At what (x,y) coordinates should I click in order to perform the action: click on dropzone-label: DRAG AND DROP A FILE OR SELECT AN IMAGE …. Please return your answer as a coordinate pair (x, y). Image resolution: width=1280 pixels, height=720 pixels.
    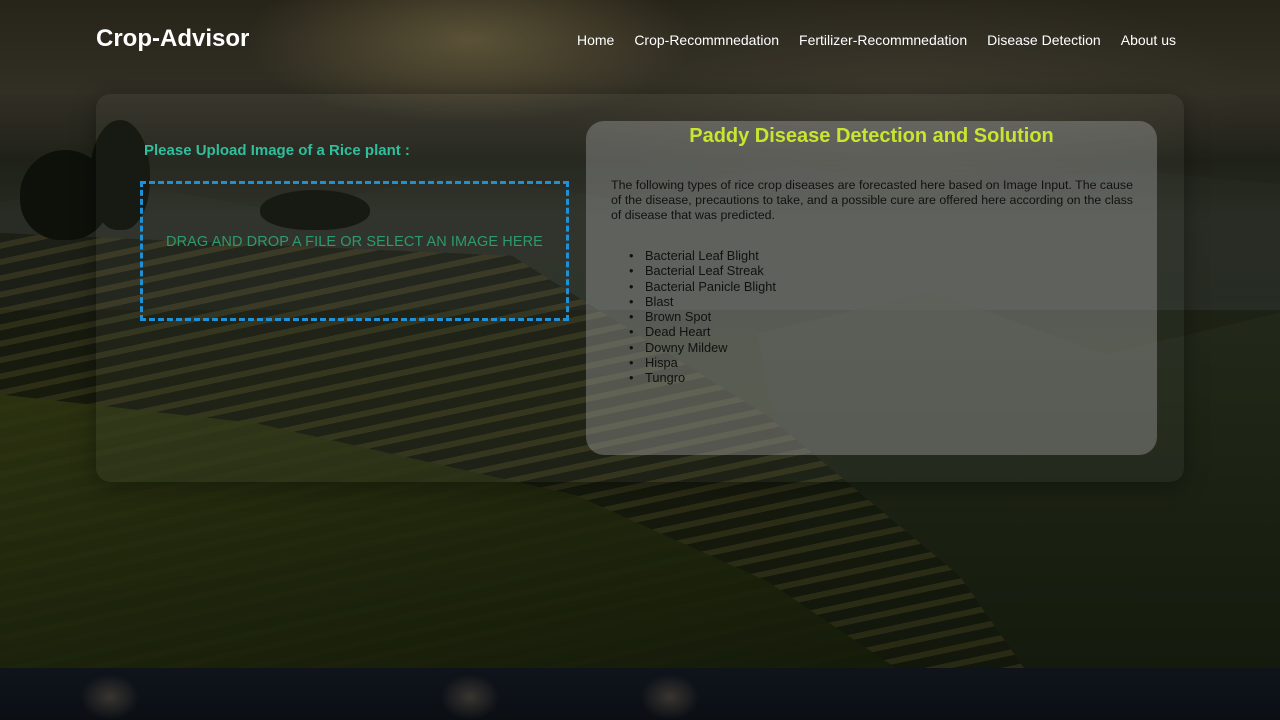
    Looking at the image, I should click on (354, 242).